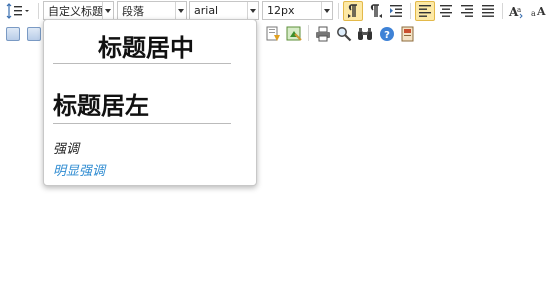 The width and height of the screenshot is (550, 287). Describe the element at coordinates (79, 171) in the screenshot. I see `menu-item-label: 明显强调` at that location.